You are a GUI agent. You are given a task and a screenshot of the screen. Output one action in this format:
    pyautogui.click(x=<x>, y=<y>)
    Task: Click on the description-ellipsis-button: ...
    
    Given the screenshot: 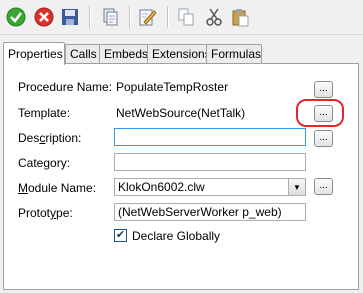 What is the action you would take?
    pyautogui.click(x=323, y=138)
    